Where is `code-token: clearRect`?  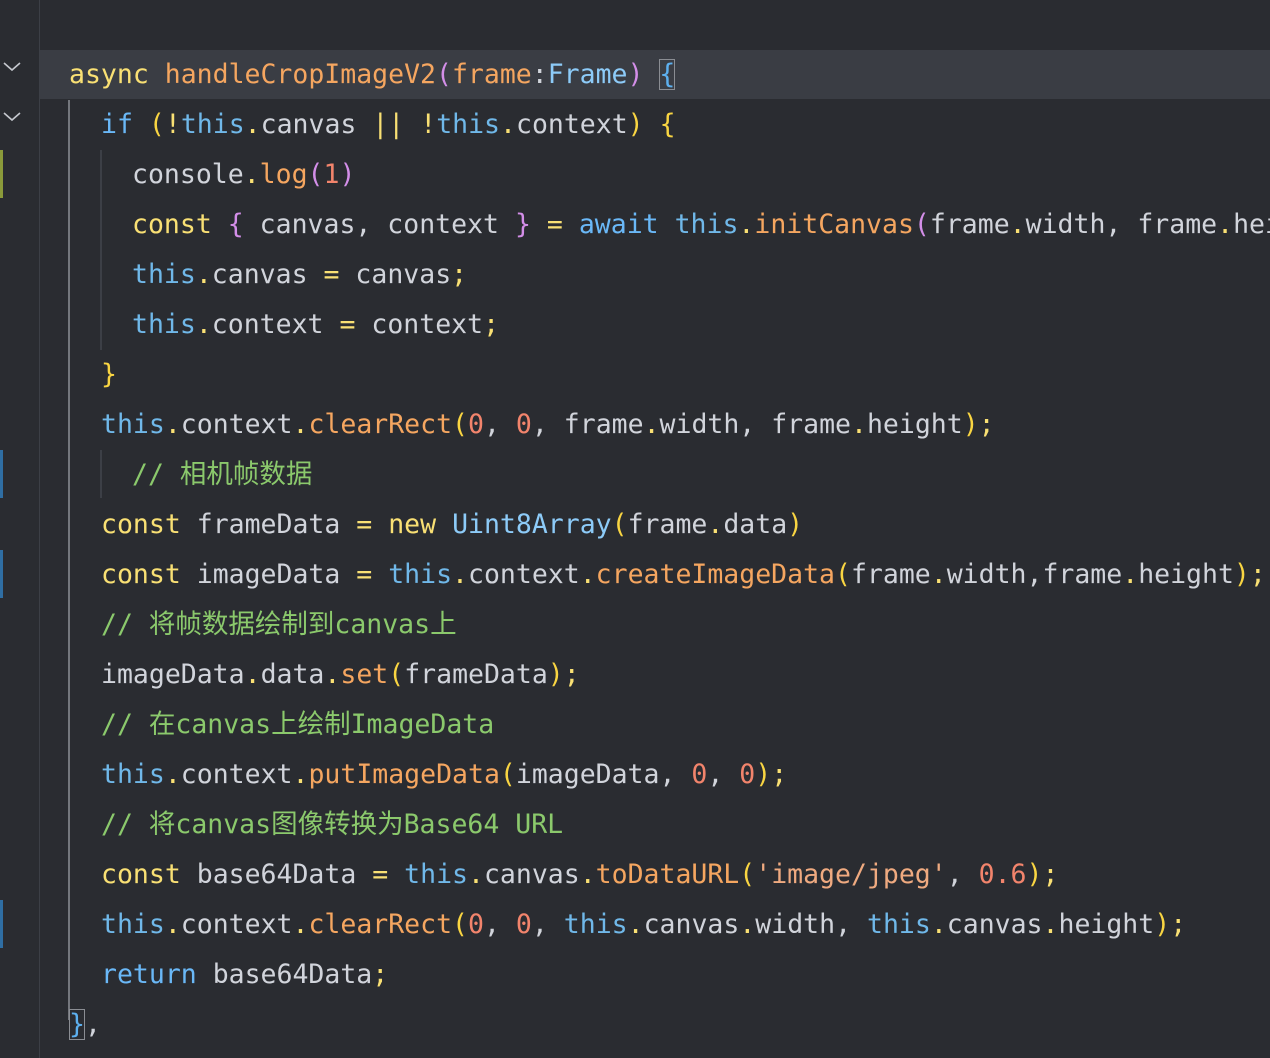 code-token: clearRect is located at coordinates (380, 424).